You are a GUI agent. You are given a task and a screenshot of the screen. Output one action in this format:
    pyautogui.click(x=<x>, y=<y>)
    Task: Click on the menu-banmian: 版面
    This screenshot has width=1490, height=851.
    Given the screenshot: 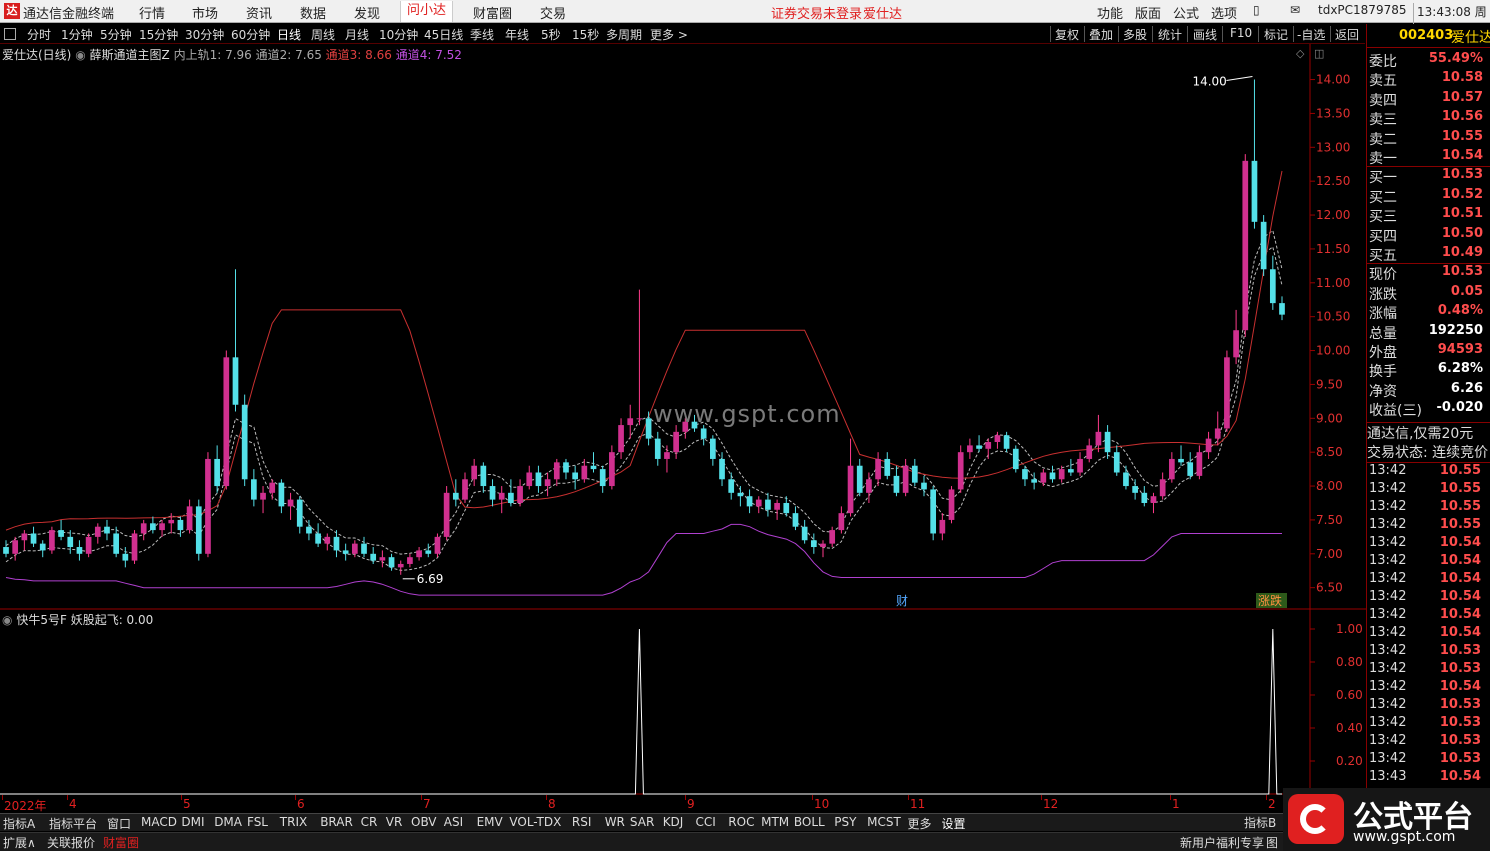 What is the action you would take?
    pyautogui.click(x=1148, y=12)
    